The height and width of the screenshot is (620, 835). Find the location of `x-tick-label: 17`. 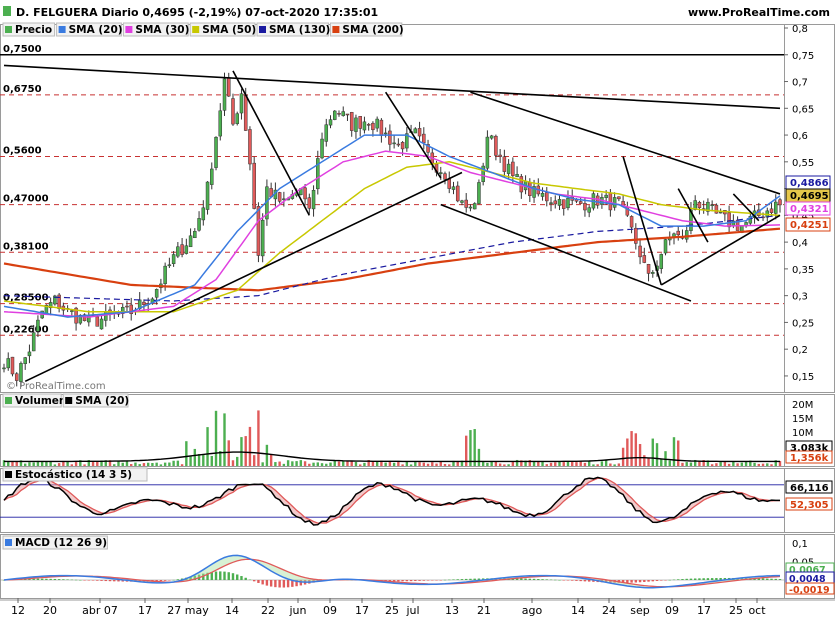

x-tick-label: 17 is located at coordinates (145, 610).